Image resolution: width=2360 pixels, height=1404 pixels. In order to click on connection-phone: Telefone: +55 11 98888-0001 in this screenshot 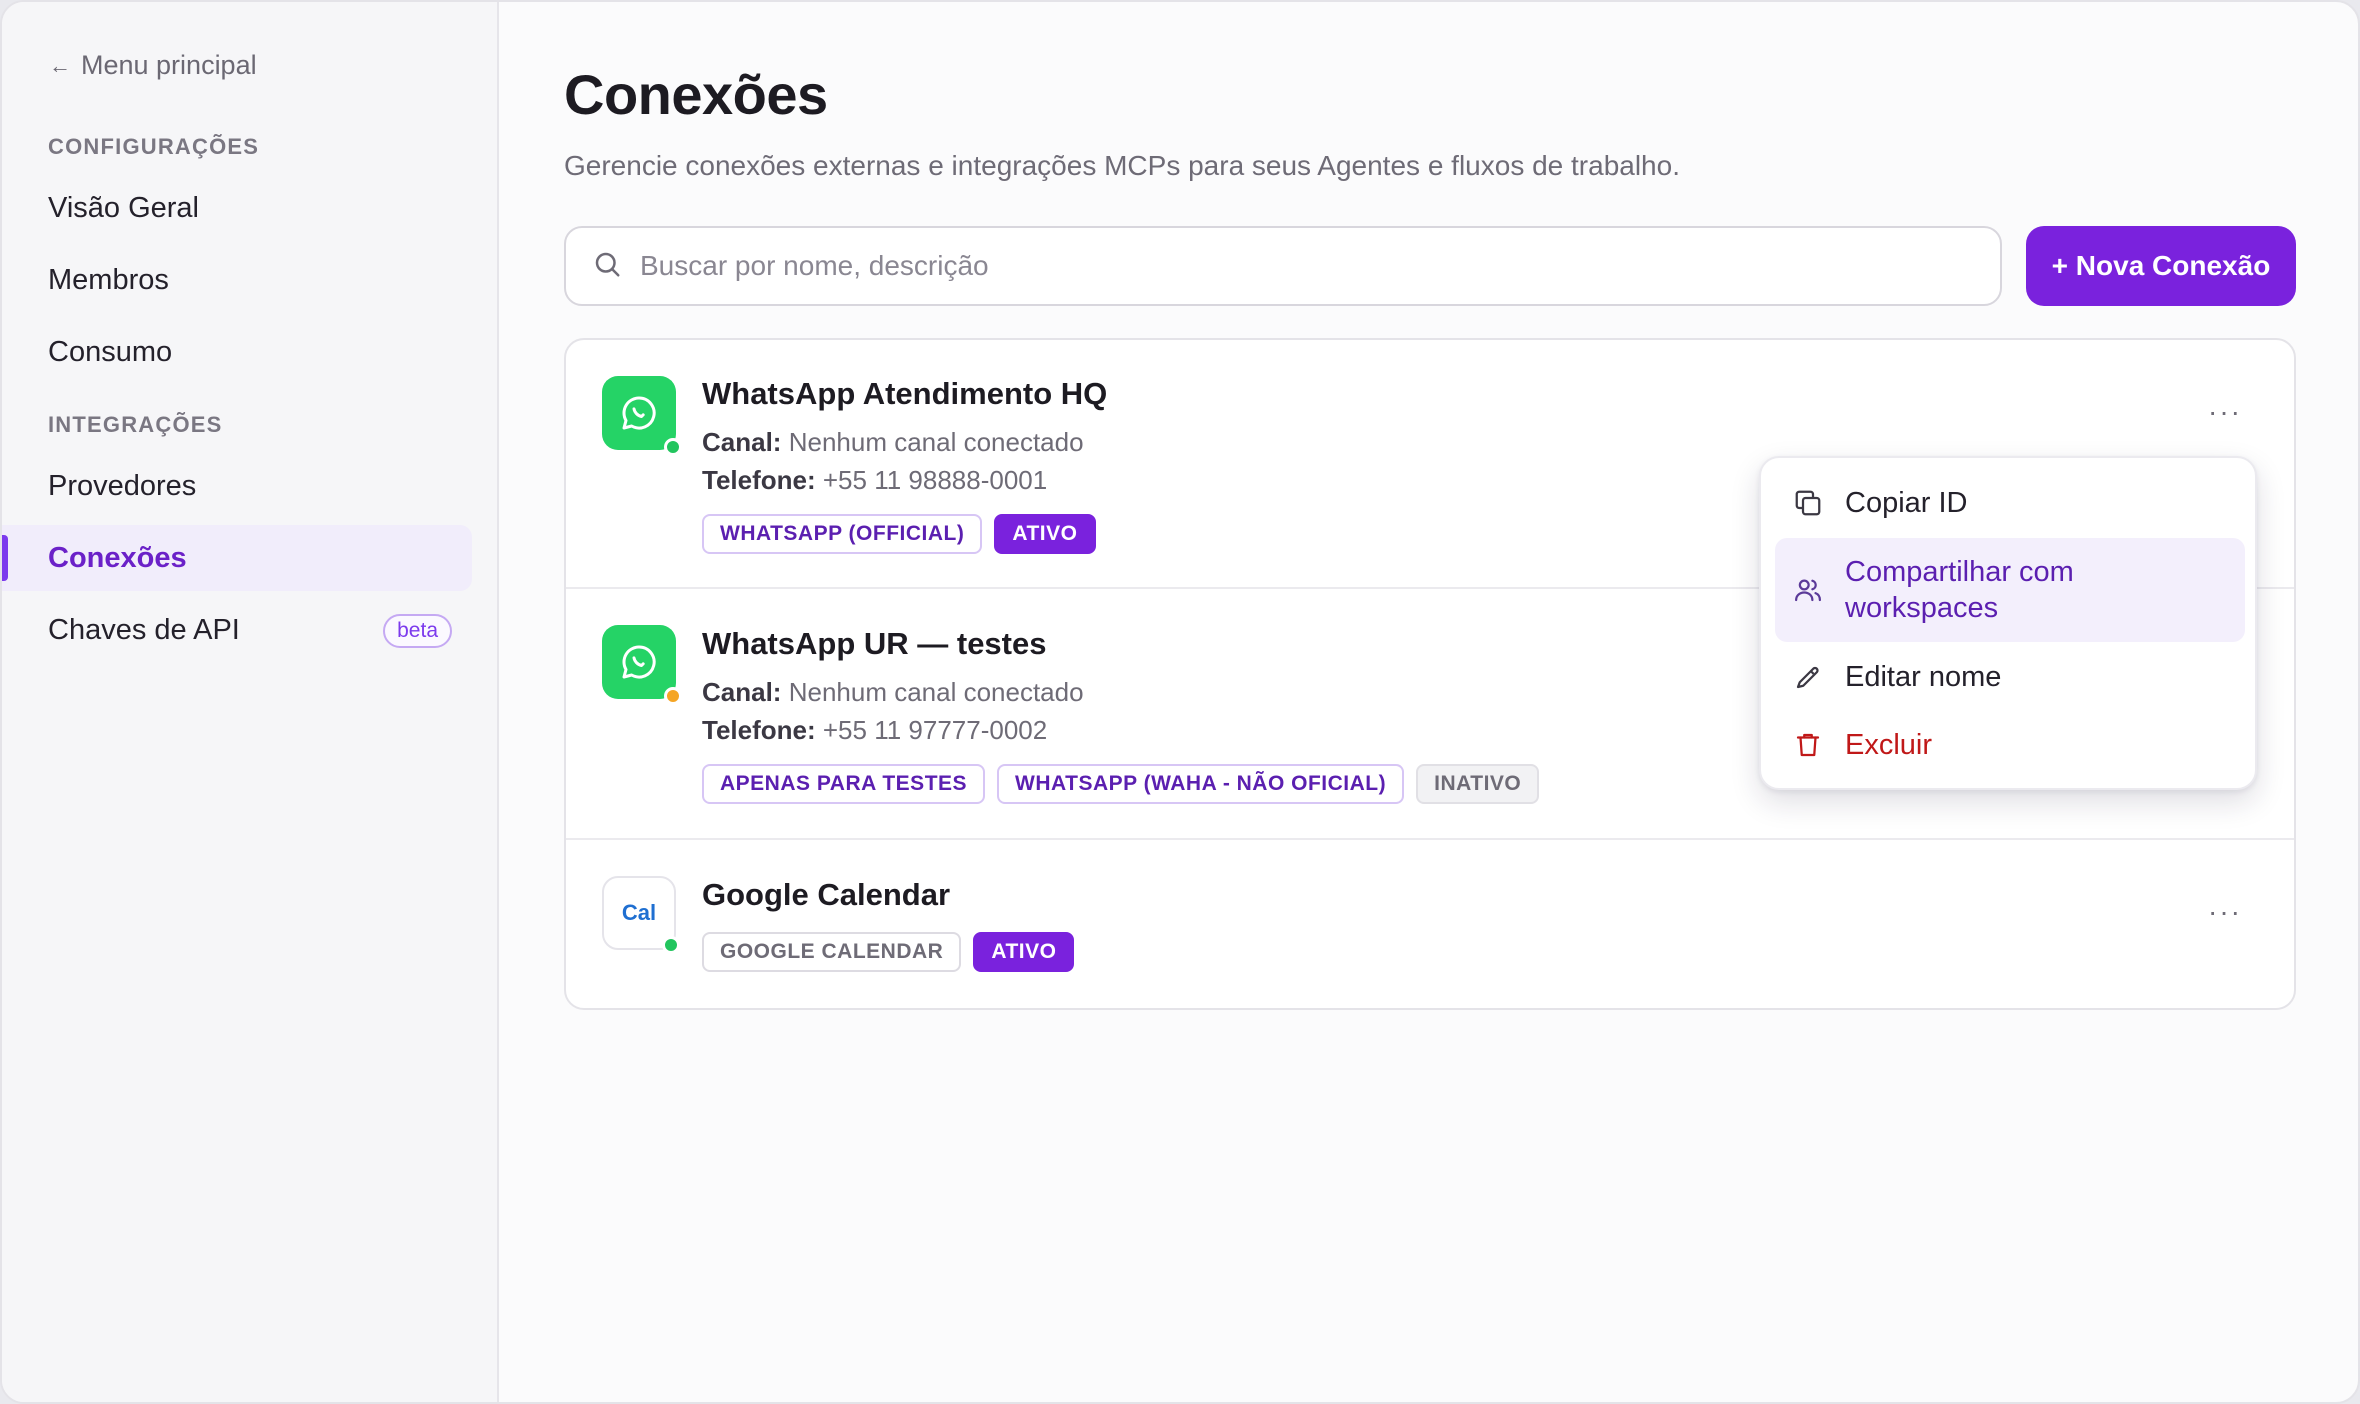, I will do `click(874, 480)`.